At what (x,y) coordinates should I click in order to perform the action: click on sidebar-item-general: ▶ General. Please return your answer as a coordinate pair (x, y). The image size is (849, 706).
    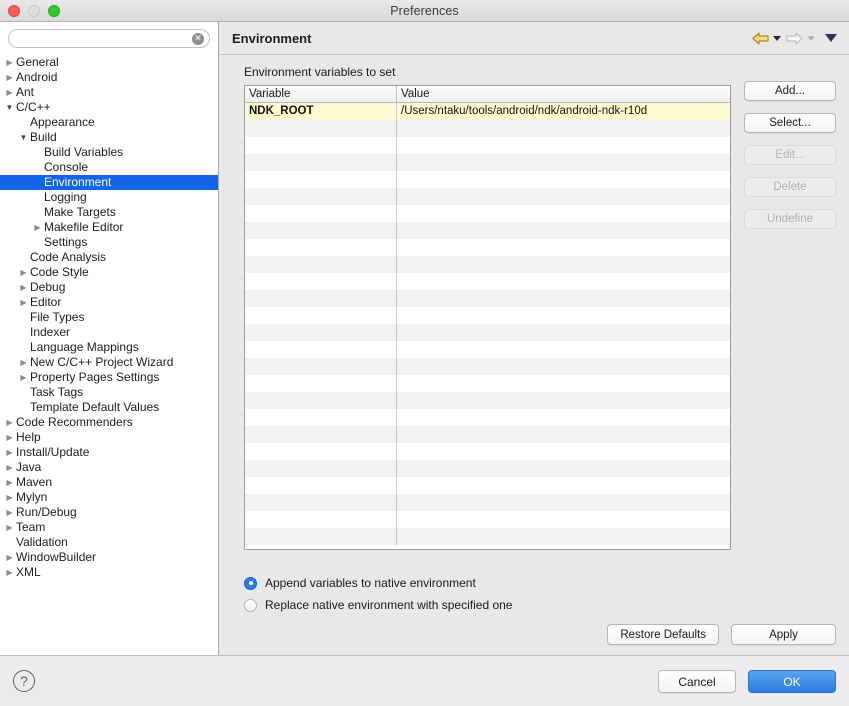
    Looking at the image, I should click on (109, 62).